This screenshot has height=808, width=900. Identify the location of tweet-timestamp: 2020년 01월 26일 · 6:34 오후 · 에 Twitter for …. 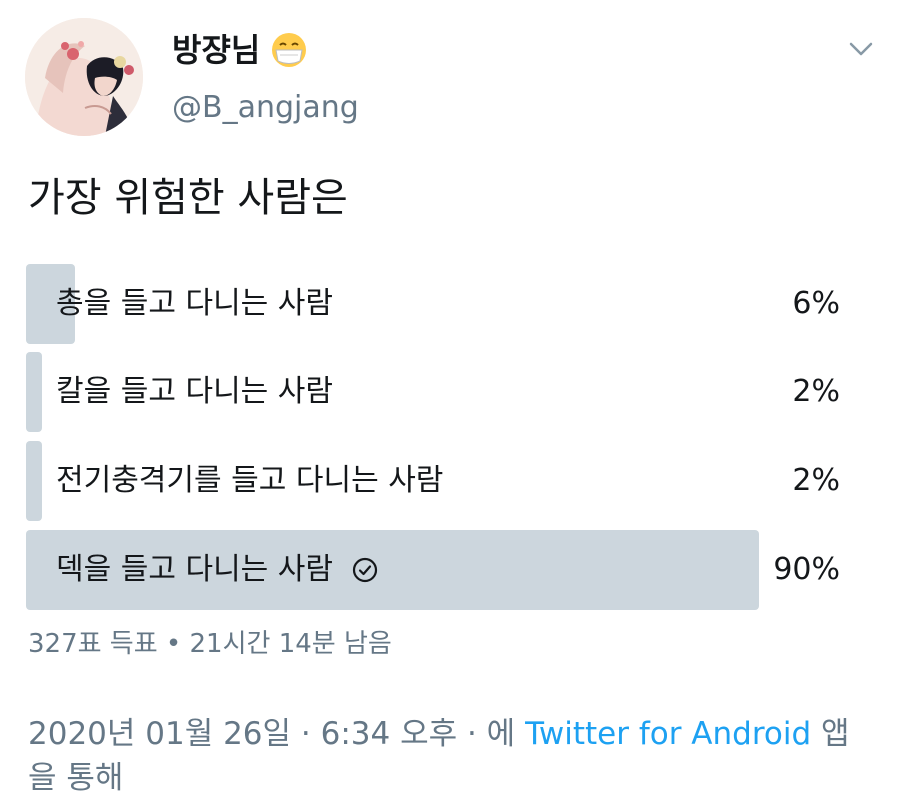
(443, 756).